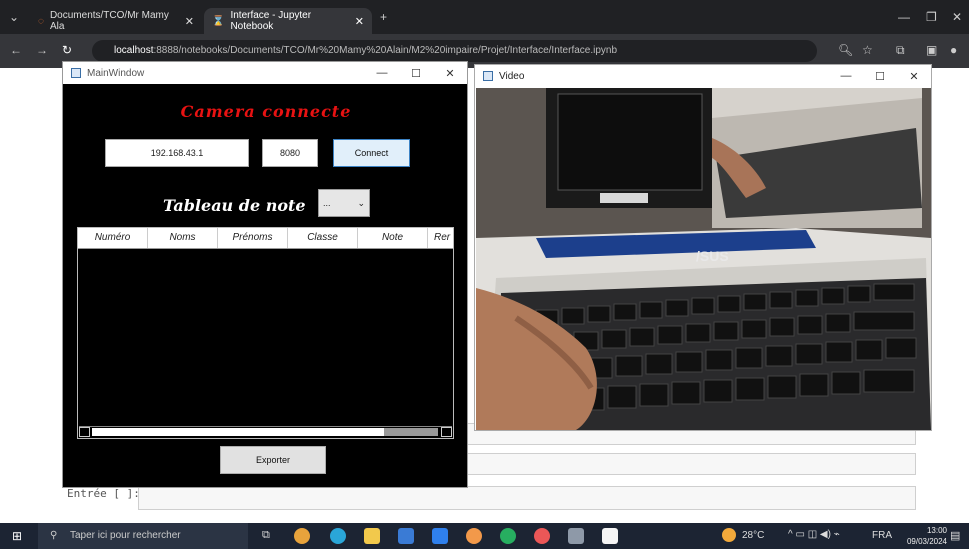 This screenshot has width=969, height=549. I want to click on notebook-code-cell, so click(527, 498).